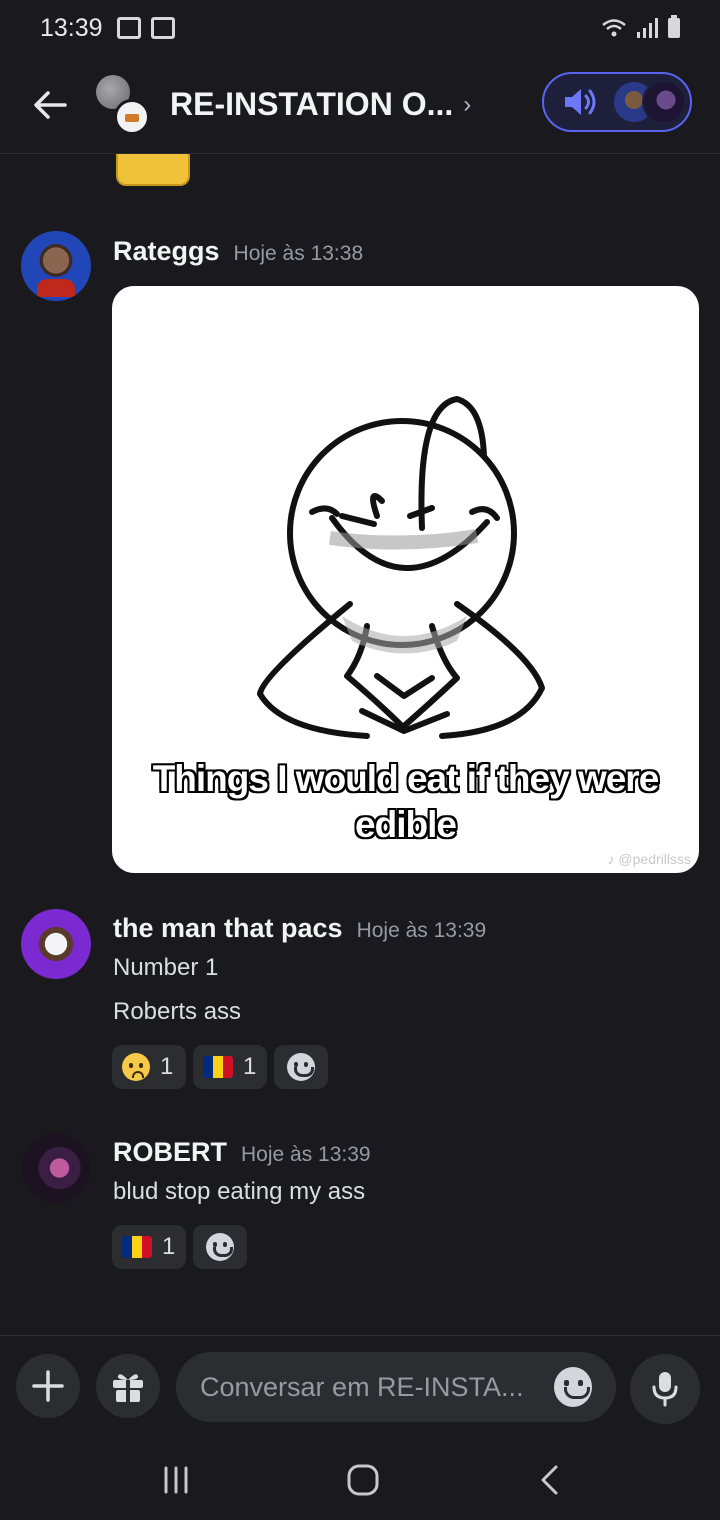 The image size is (720, 1520). What do you see at coordinates (649, 859) in the screenshot?
I see `watermark: ♪ @pedrillsss` at bounding box center [649, 859].